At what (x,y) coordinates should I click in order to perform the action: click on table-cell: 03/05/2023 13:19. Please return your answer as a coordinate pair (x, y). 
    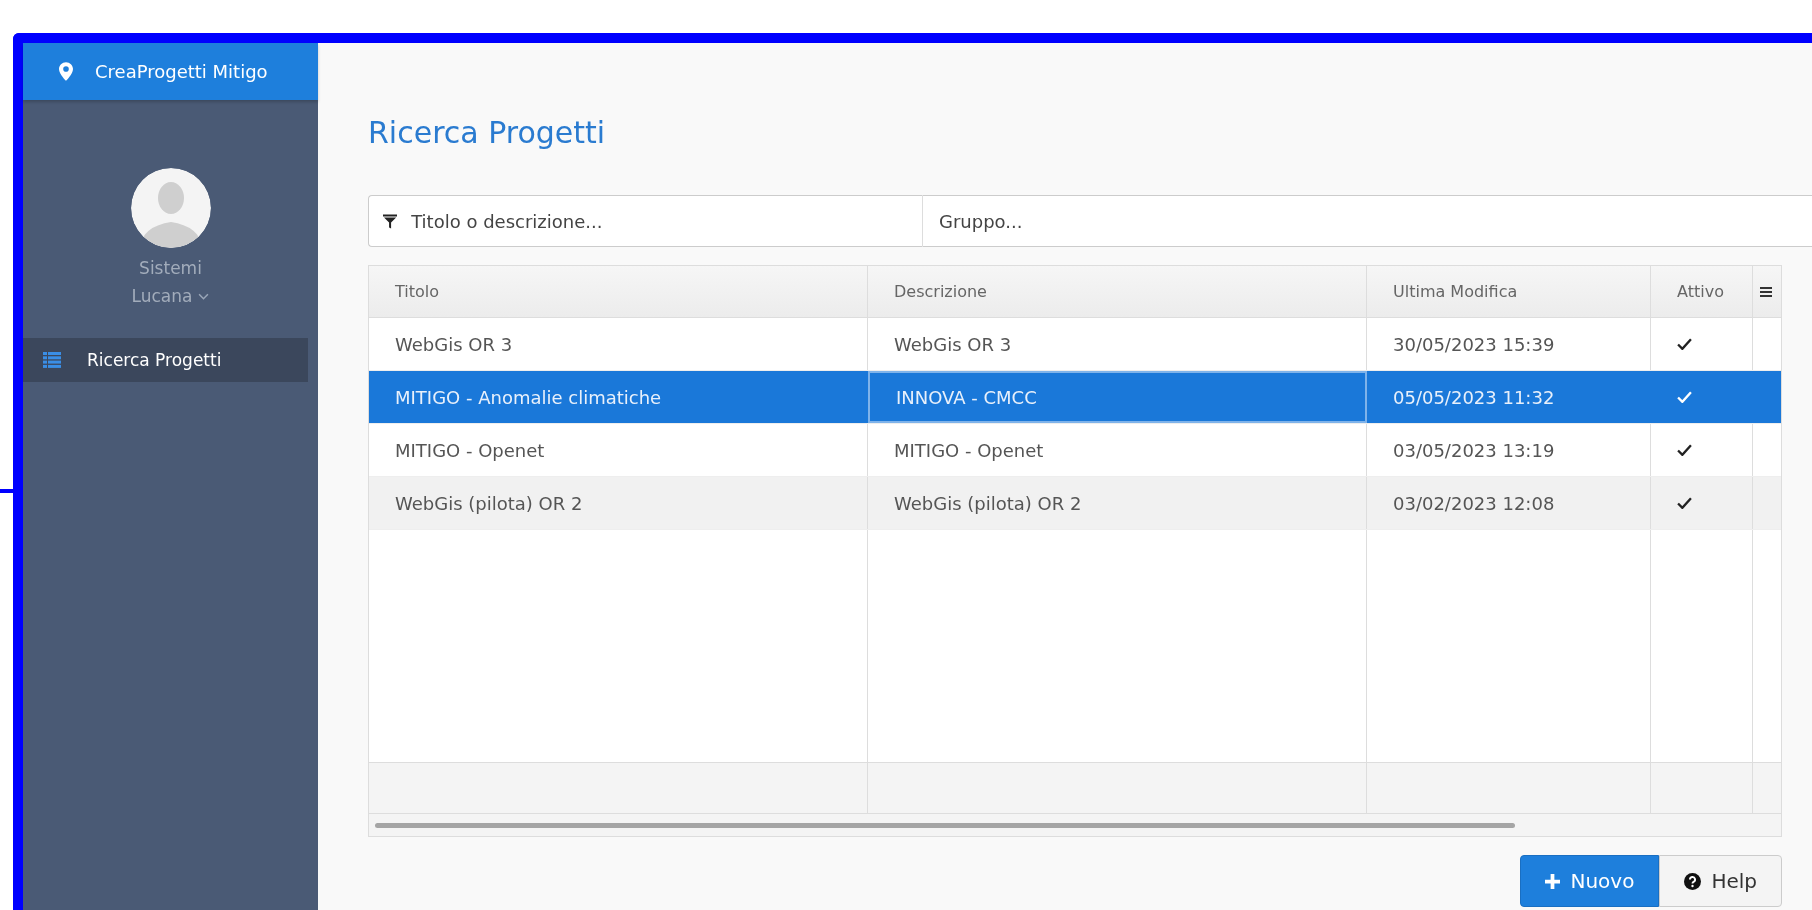
    Looking at the image, I should click on (1474, 450).